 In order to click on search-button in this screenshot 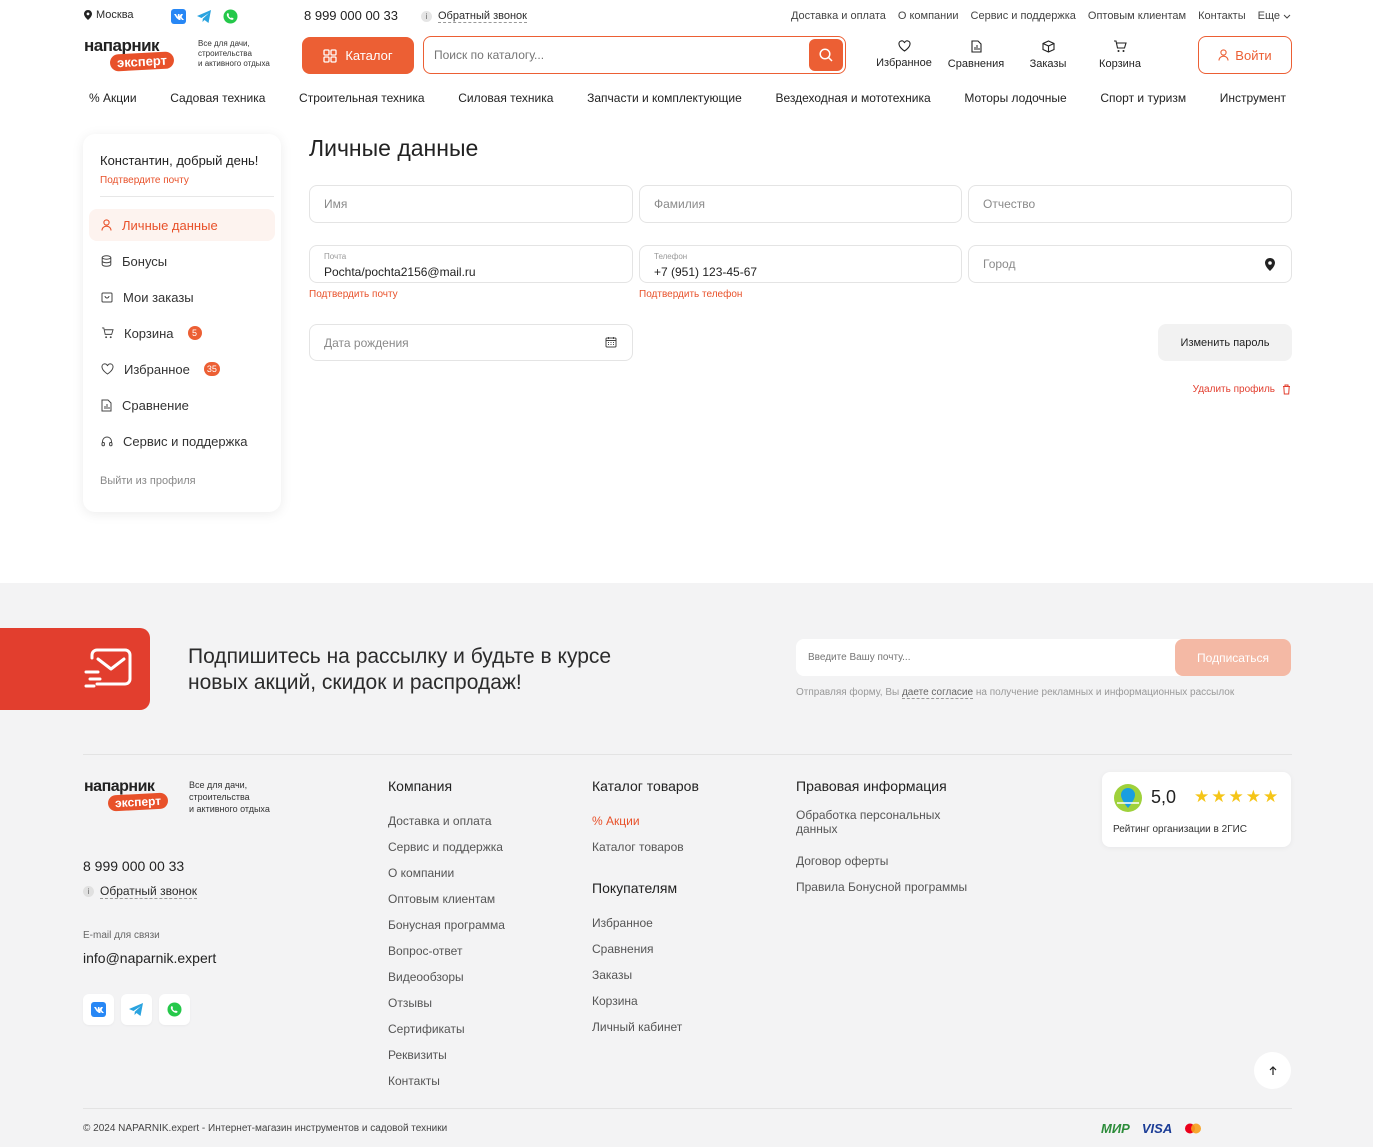, I will do `click(826, 55)`.